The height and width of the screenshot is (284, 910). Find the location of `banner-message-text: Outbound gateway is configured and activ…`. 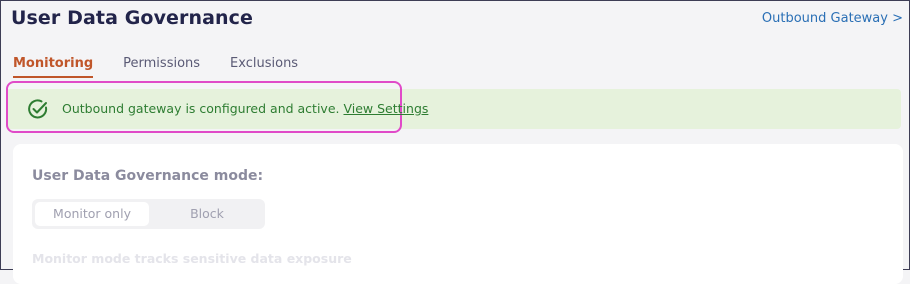

banner-message-text: Outbound gateway is configured and activ… is located at coordinates (201, 108).